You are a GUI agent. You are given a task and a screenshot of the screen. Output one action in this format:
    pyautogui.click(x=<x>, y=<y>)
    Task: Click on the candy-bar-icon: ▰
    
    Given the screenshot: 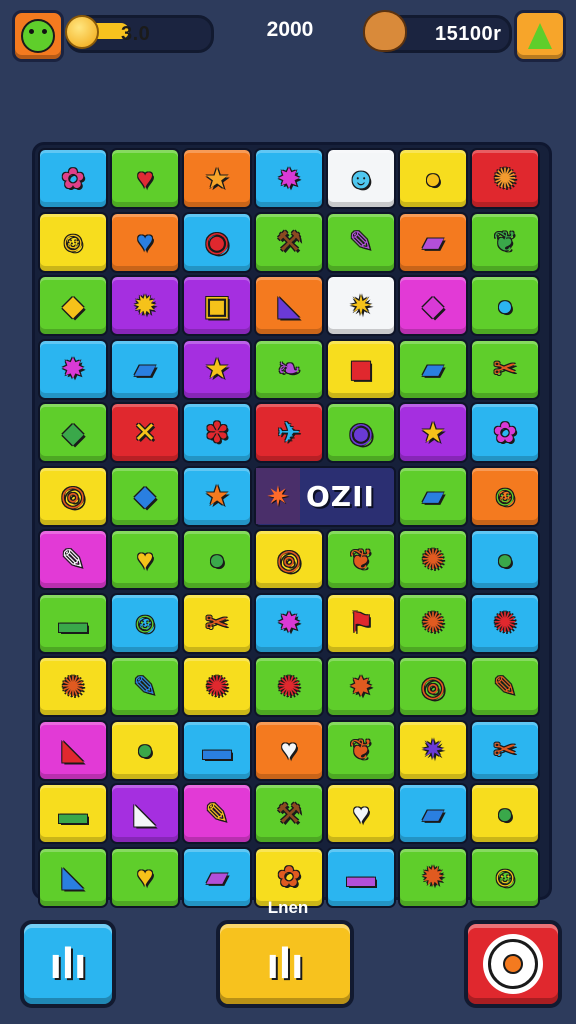 What is the action you would take?
    pyautogui.click(x=433, y=241)
    